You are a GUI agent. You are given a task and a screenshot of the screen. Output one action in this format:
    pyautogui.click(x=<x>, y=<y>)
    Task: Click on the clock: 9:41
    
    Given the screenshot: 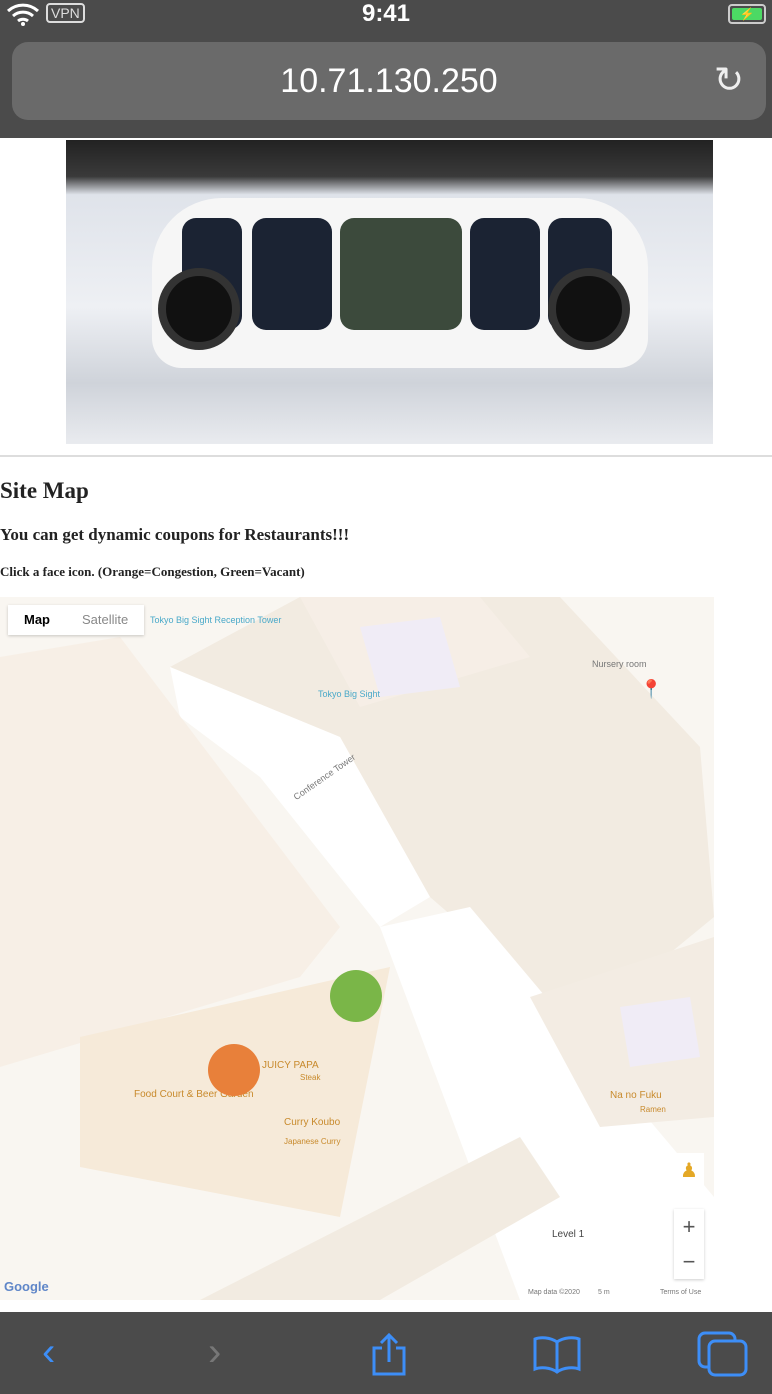 What is the action you would take?
    pyautogui.click(x=386, y=13)
    